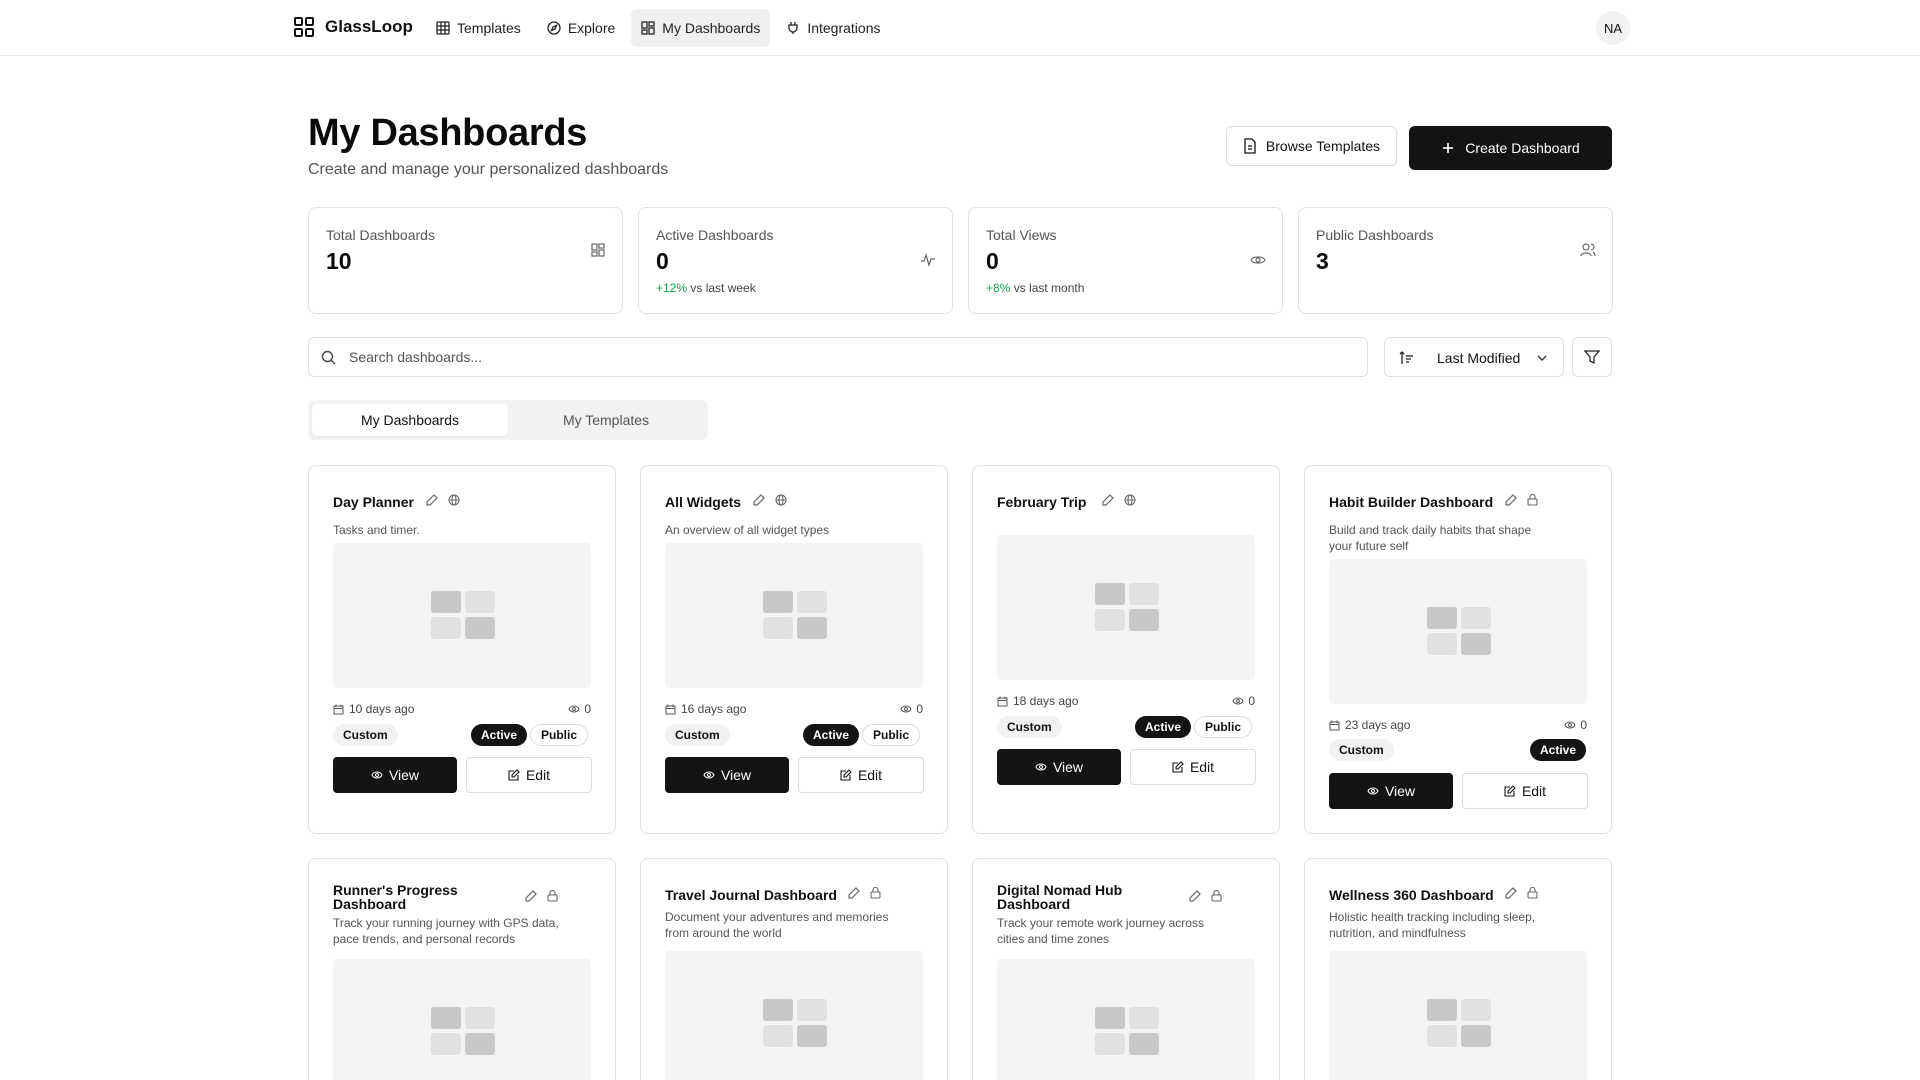  What do you see at coordinates (1378, 725) in the screenshot?
I see `card-date-text: 23 days ago` at bounding box center [1378, 725].